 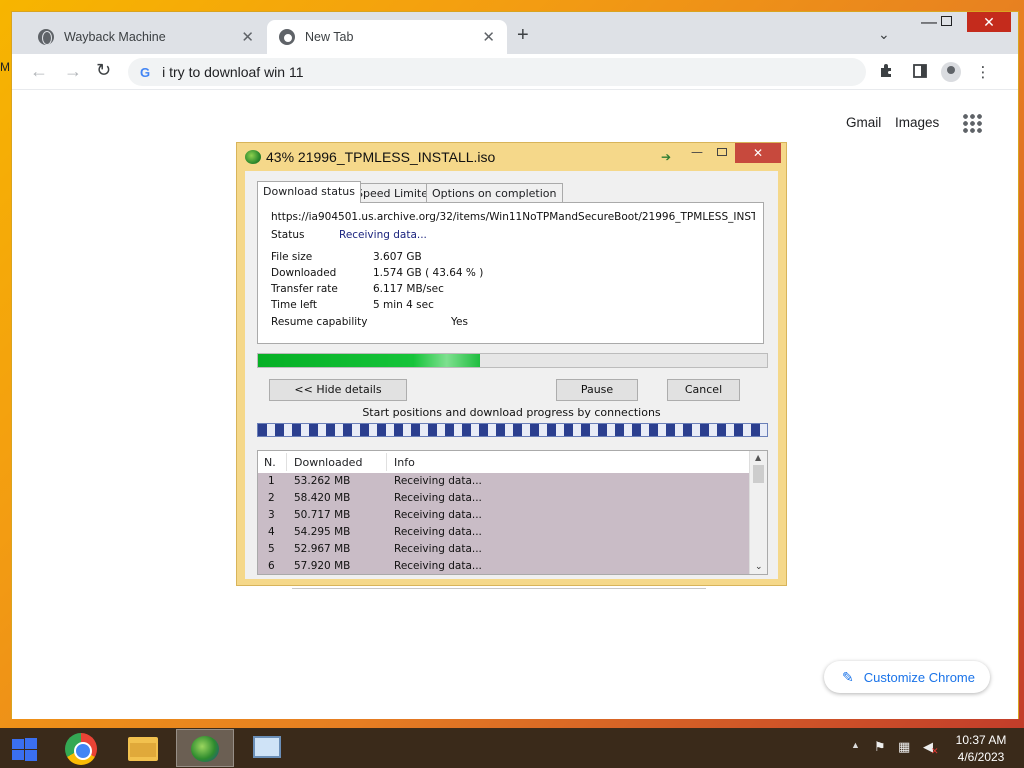 What do you see at coordinates (904, 747) in the screenshot?
I see `network-icon: ▦` at bounding box center [904, 747].